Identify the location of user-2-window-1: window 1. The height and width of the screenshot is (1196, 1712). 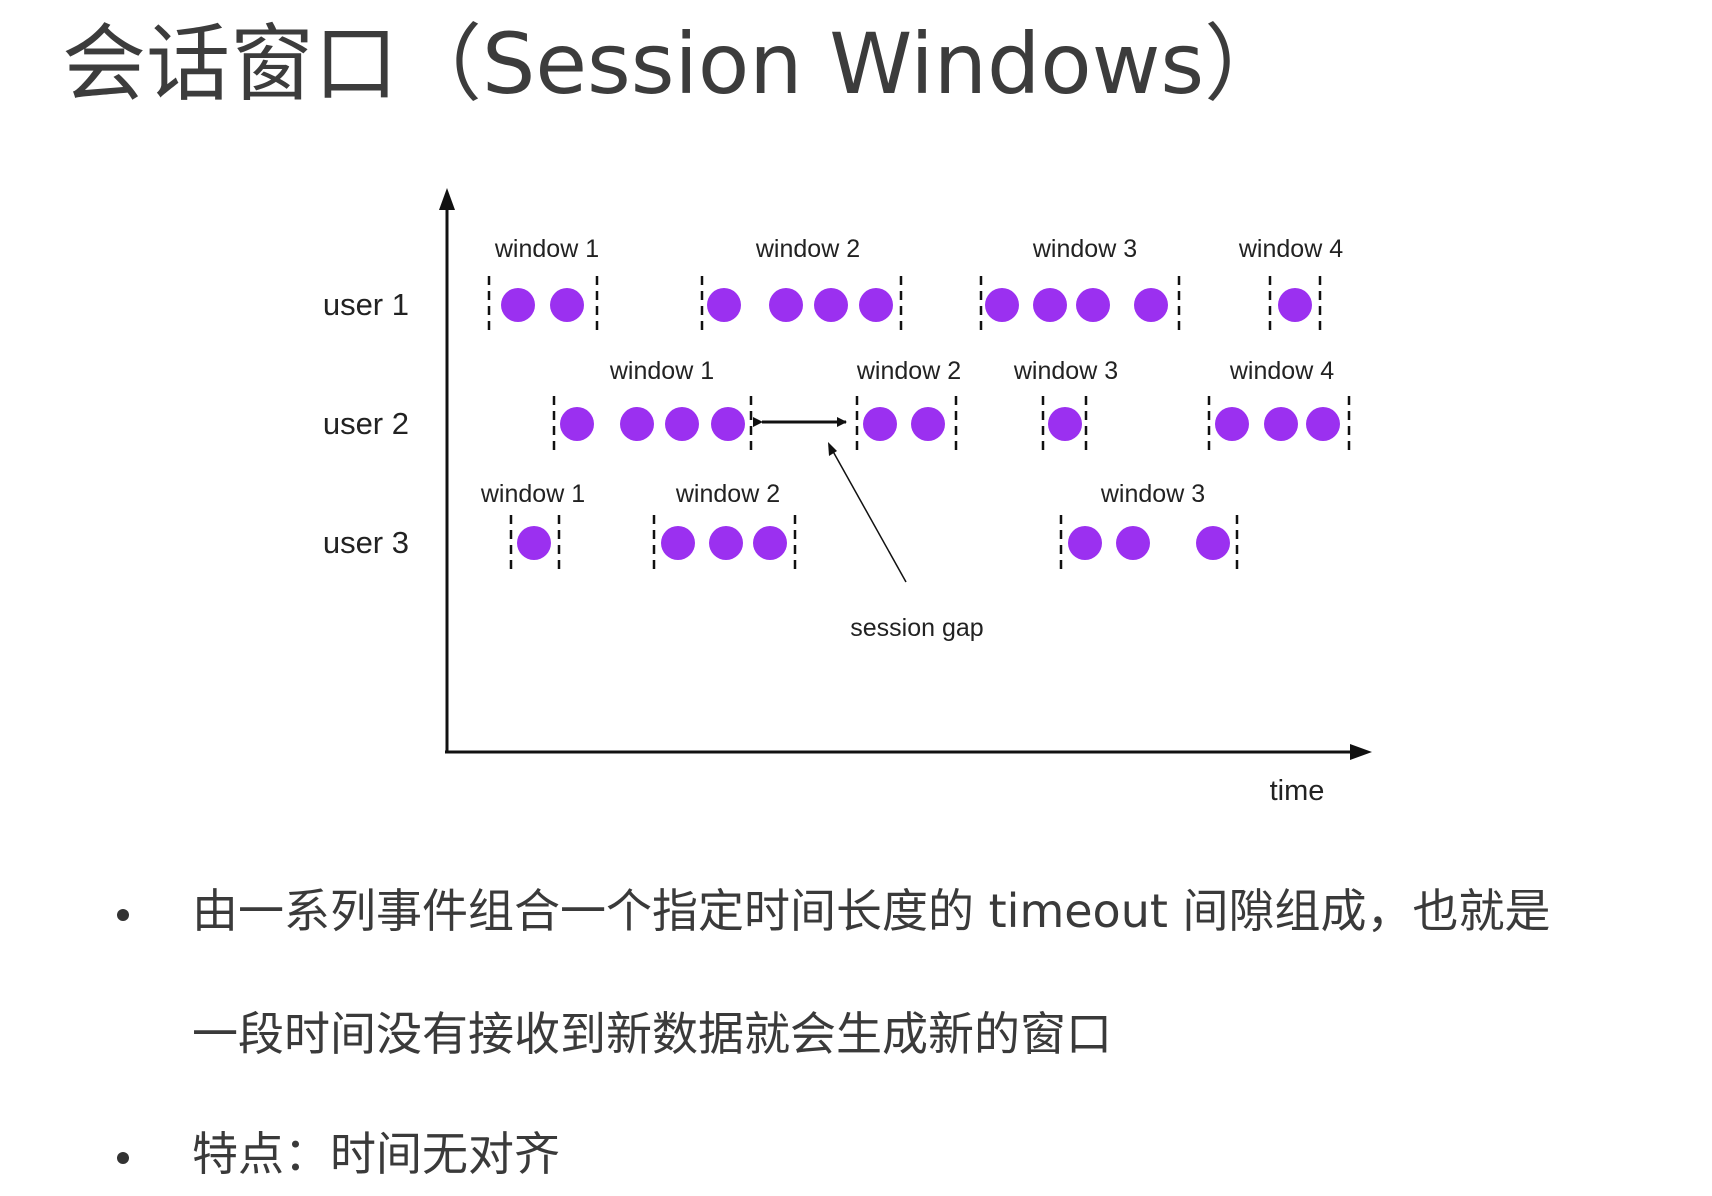
(652, 405).